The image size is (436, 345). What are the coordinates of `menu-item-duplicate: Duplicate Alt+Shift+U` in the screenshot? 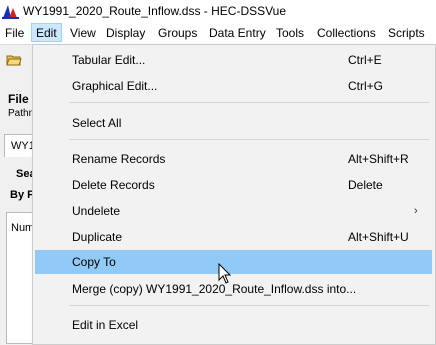 It's located at (233, 237).